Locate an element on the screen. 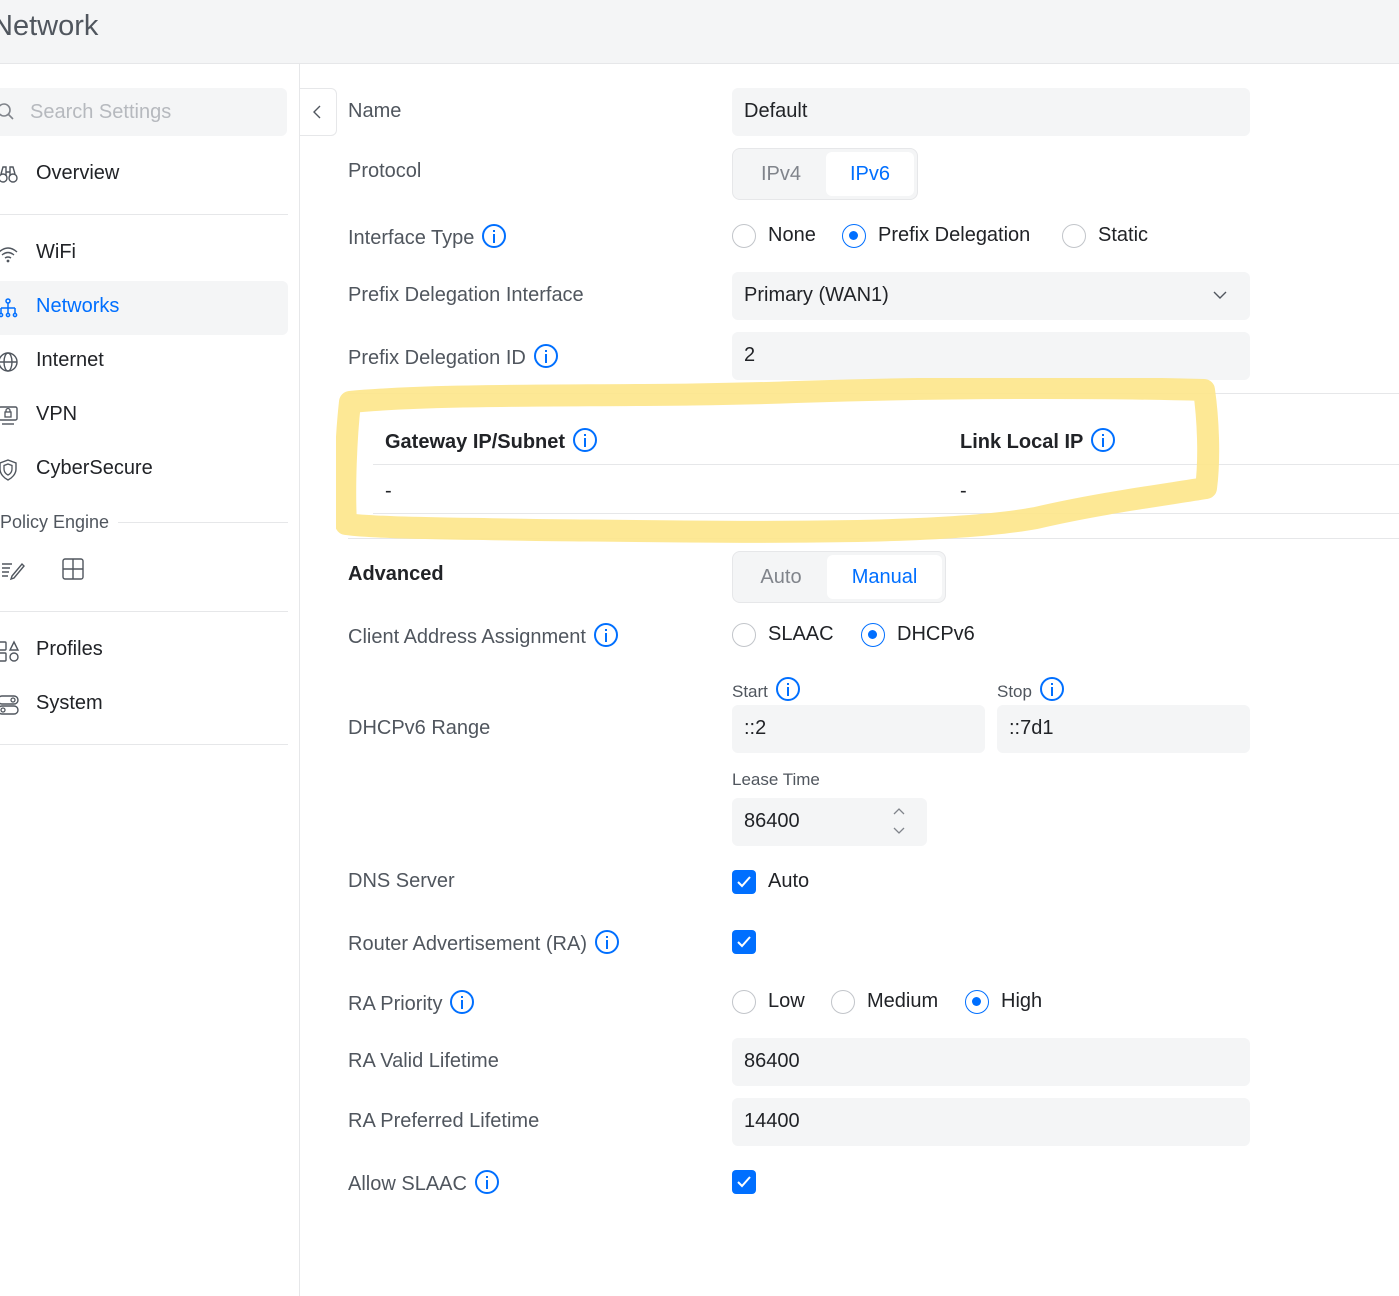  search-icon is located at coordinates (7, 111).